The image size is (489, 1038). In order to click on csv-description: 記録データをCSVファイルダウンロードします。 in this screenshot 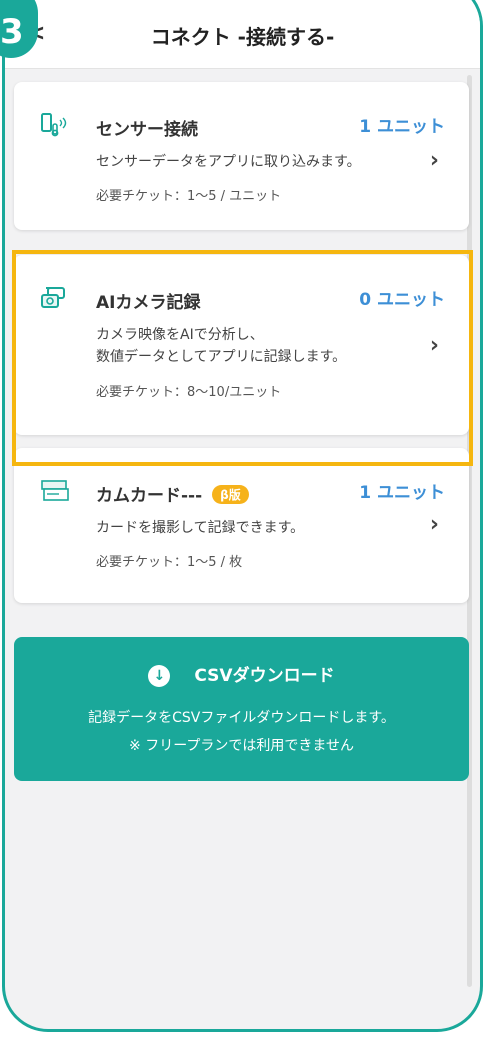, I will do `click(241, 718)`.